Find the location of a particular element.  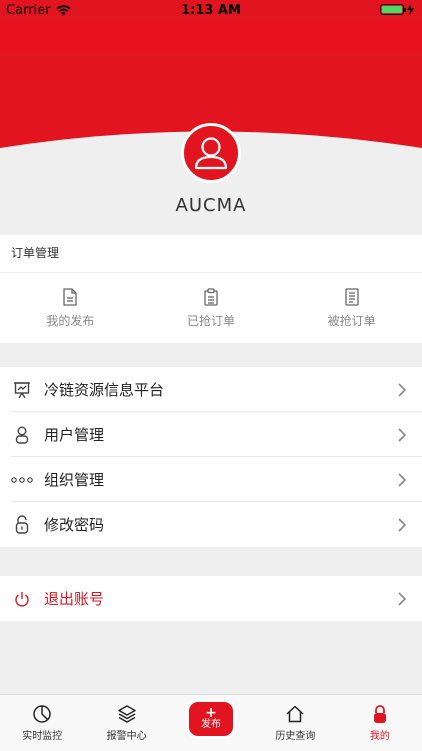

tab-publish: + 发布 is located at coordinates (211, 723).